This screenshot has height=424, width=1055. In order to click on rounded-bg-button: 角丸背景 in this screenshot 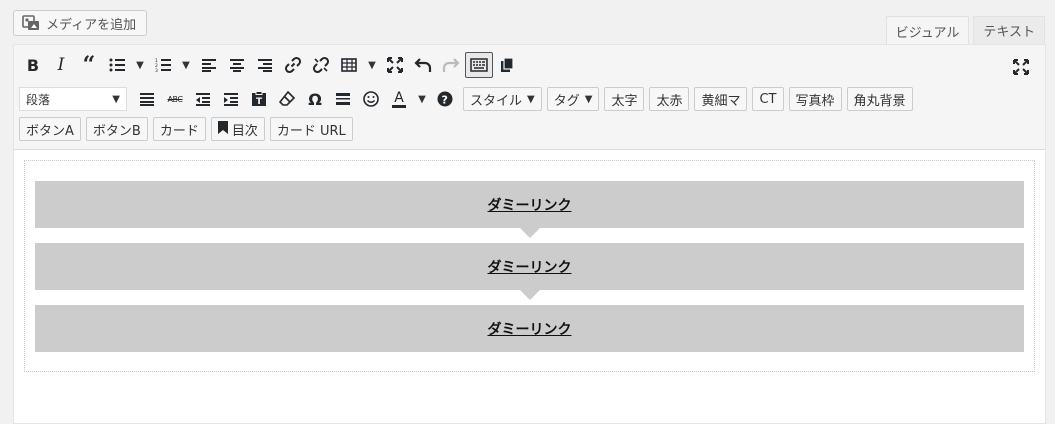, I will do `click(879, 99)`.